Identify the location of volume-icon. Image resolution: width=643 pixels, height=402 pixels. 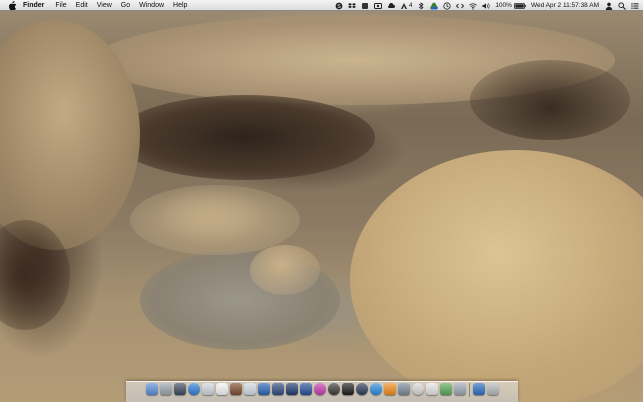
(486, 6).